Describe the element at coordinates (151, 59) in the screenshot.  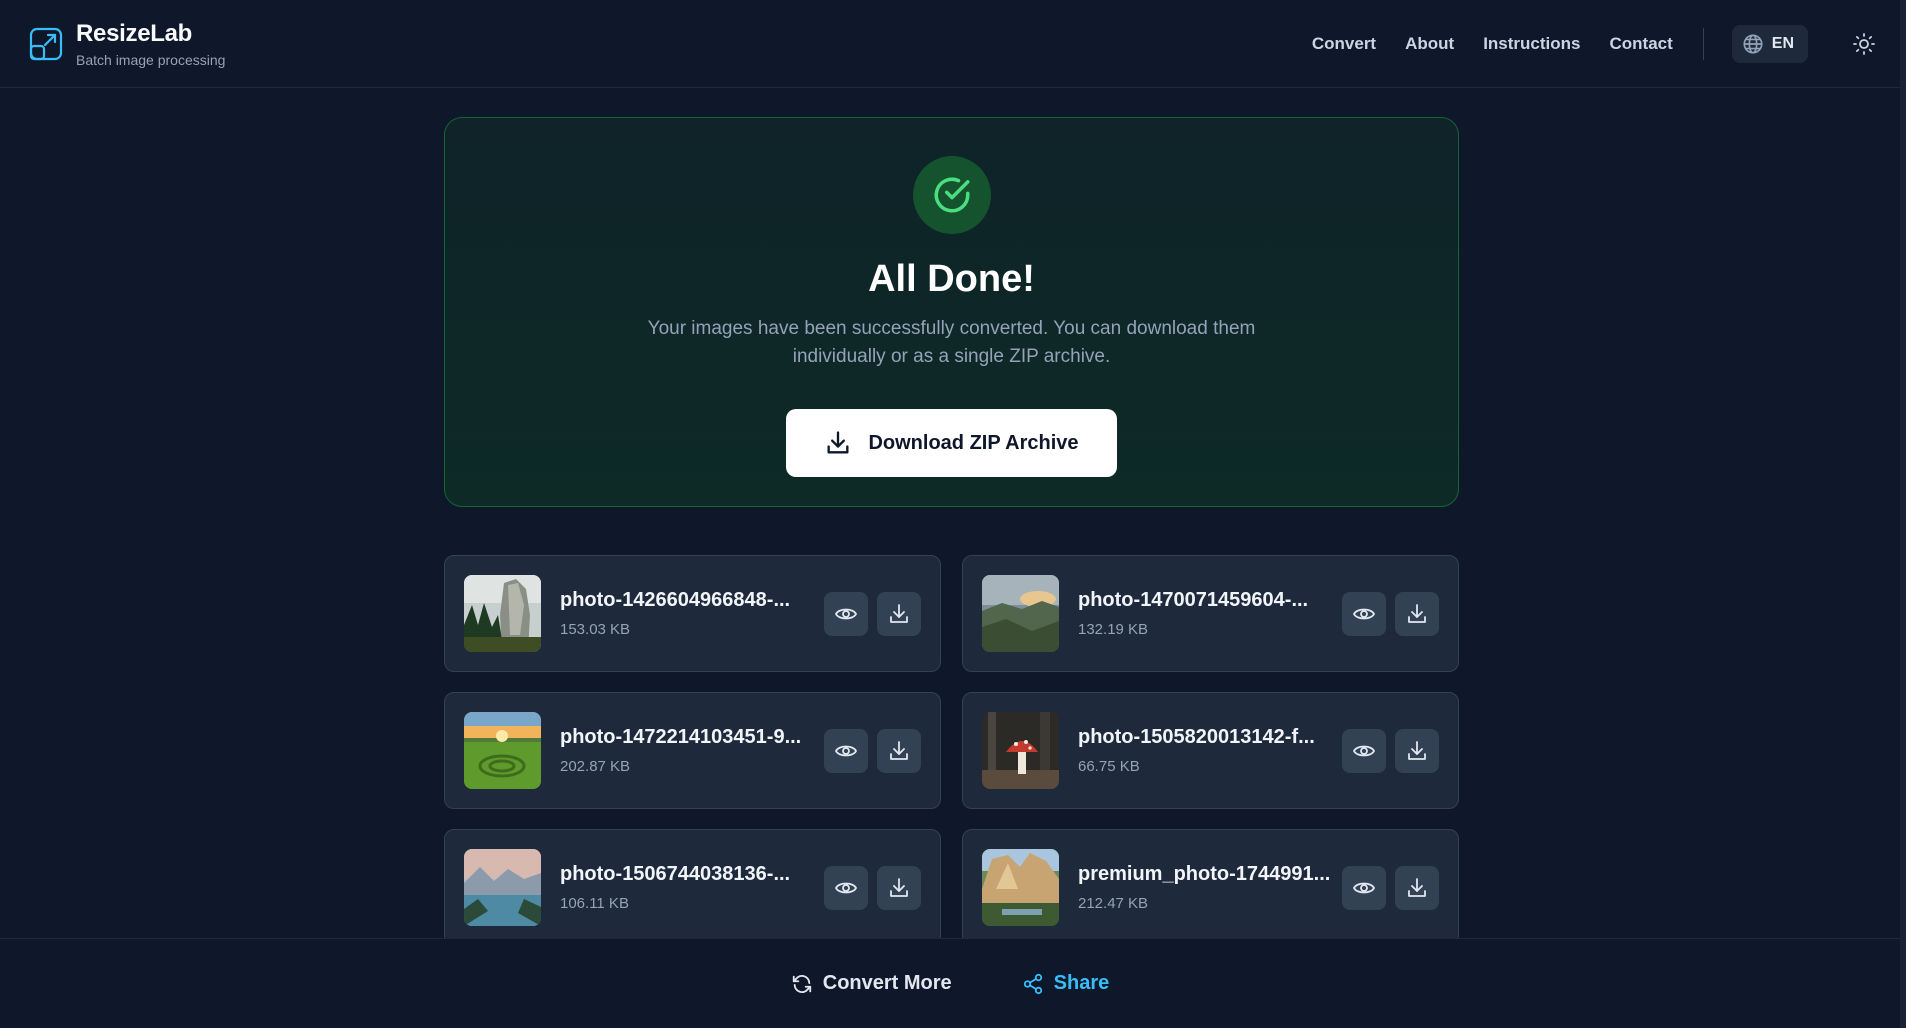
I see `brand-tagline: Batch image processing` at that location.